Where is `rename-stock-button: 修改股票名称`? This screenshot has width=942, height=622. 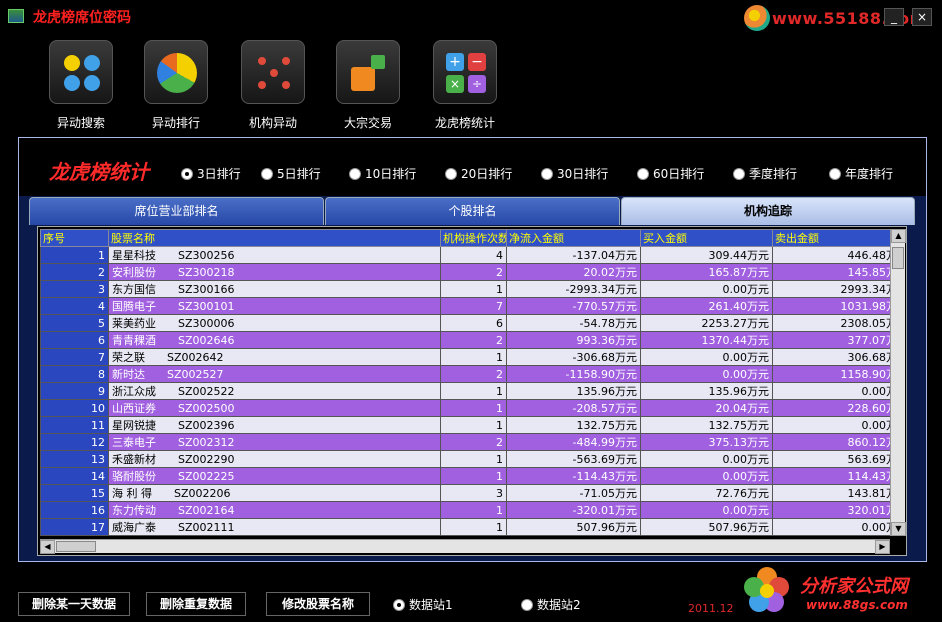 rename-stock-button: 修改股票名称 is located at coordinates (318, 604).